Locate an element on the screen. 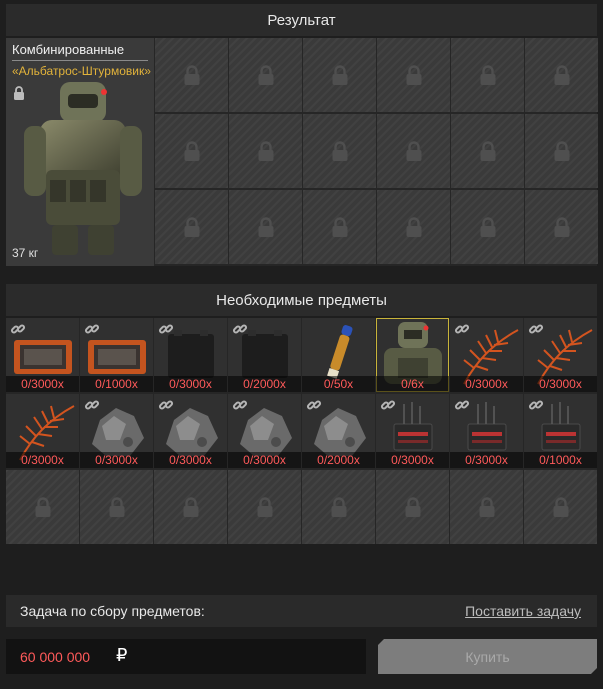 The width and height of the screenshot is (603, 689). required-item: 0/6x is located at coordinates (412, 355).